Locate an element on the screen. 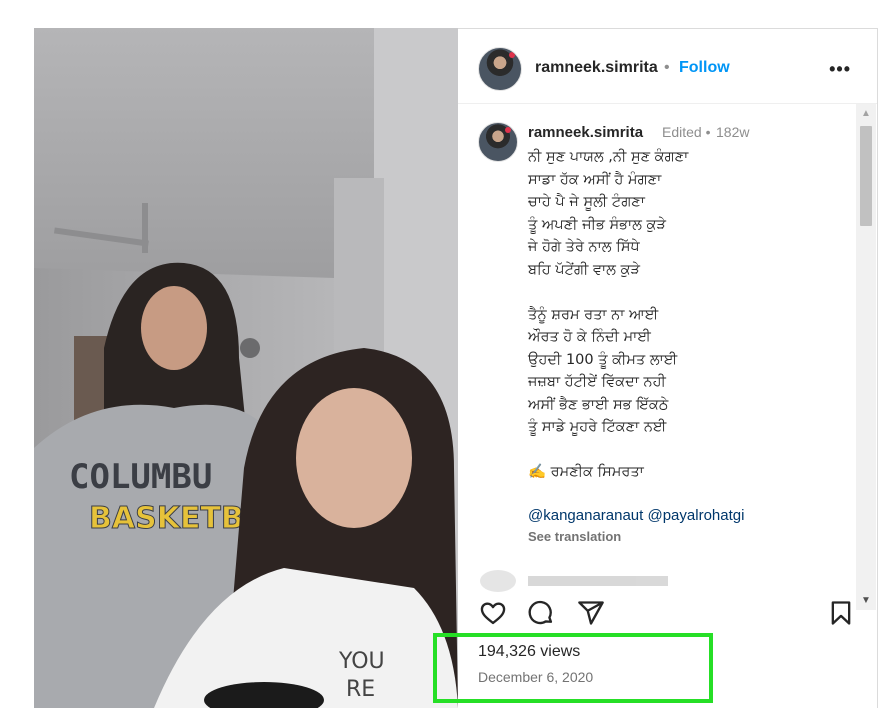  caption-mentions: @kanganaranaut @payalrohatgi is located at coordinates (636, 515).